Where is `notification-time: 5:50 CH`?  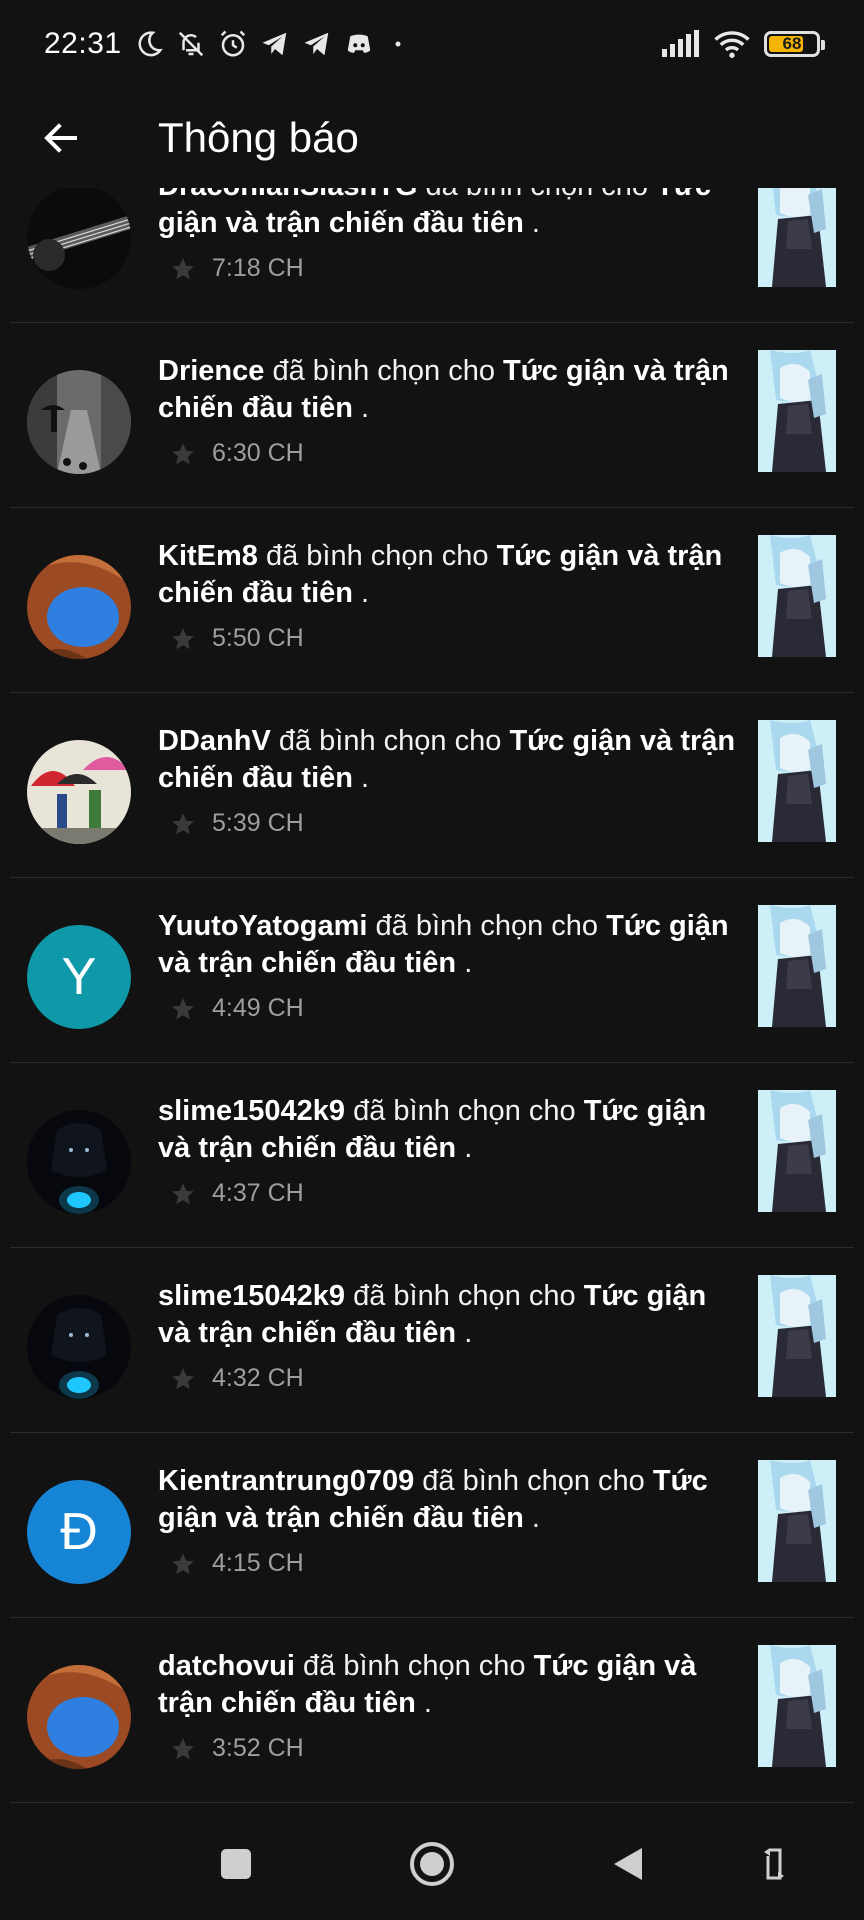 notification-time: 5:50 CH is located at coordinates (258, 638).